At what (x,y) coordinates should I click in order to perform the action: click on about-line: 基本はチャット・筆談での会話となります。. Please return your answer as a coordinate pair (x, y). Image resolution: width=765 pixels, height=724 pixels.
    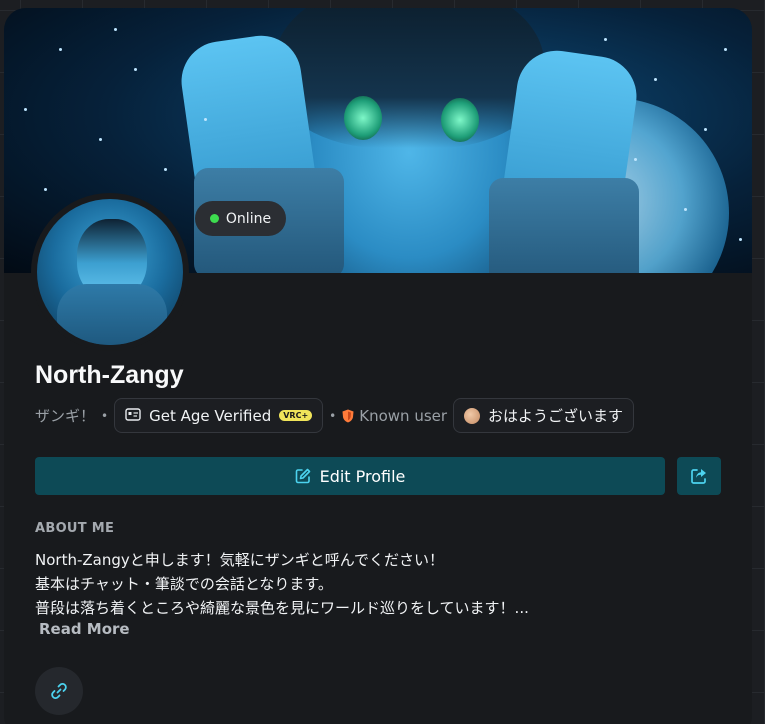
    Looking at the image, I should click on (184, 584).